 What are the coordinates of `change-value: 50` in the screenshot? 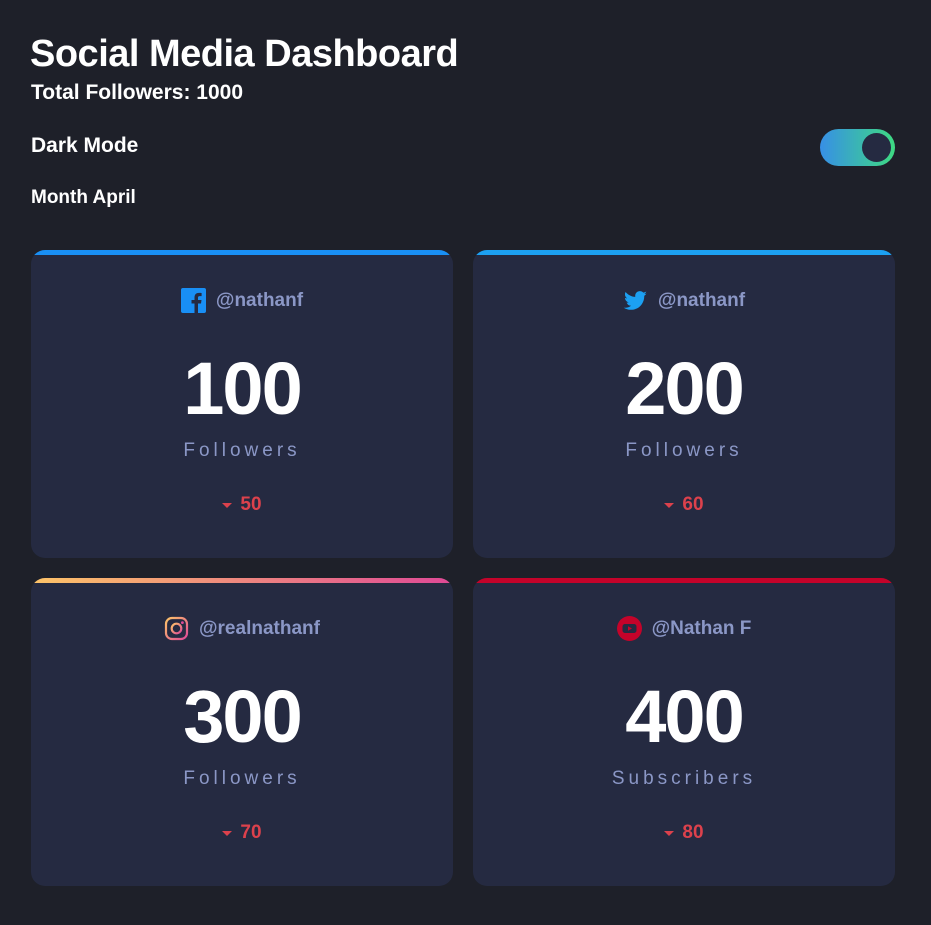 It's located at (251, 504).